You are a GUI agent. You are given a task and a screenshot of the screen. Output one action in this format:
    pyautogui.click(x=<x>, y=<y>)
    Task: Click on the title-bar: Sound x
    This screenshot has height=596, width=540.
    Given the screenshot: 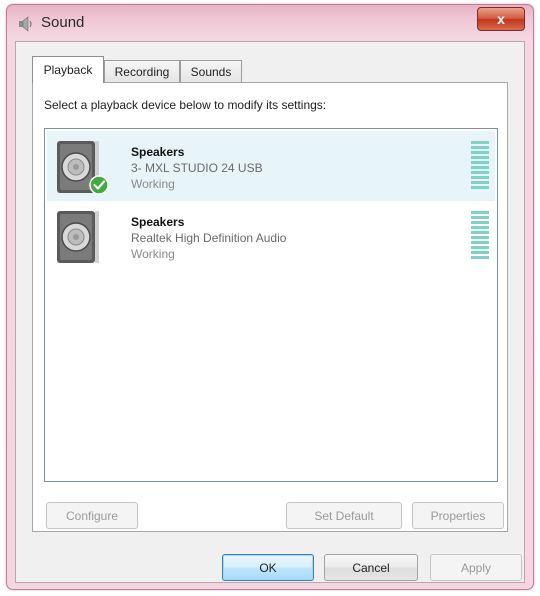 What is the action you would take?
    pyautogui.click(x=270, y=23)
    